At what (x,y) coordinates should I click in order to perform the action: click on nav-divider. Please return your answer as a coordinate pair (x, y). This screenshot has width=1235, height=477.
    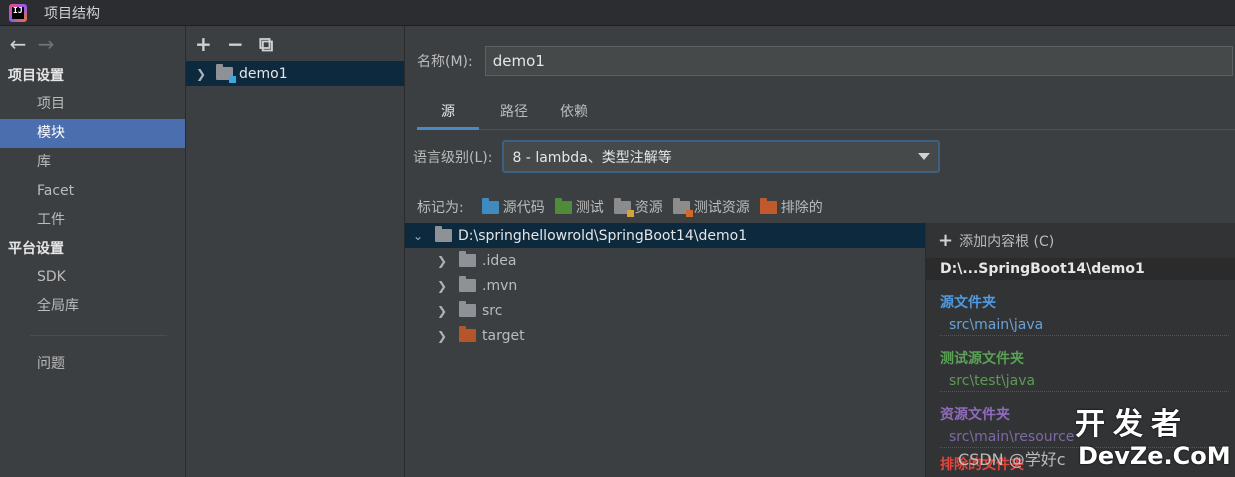
    Looking at the image, I should click on (98, 335).